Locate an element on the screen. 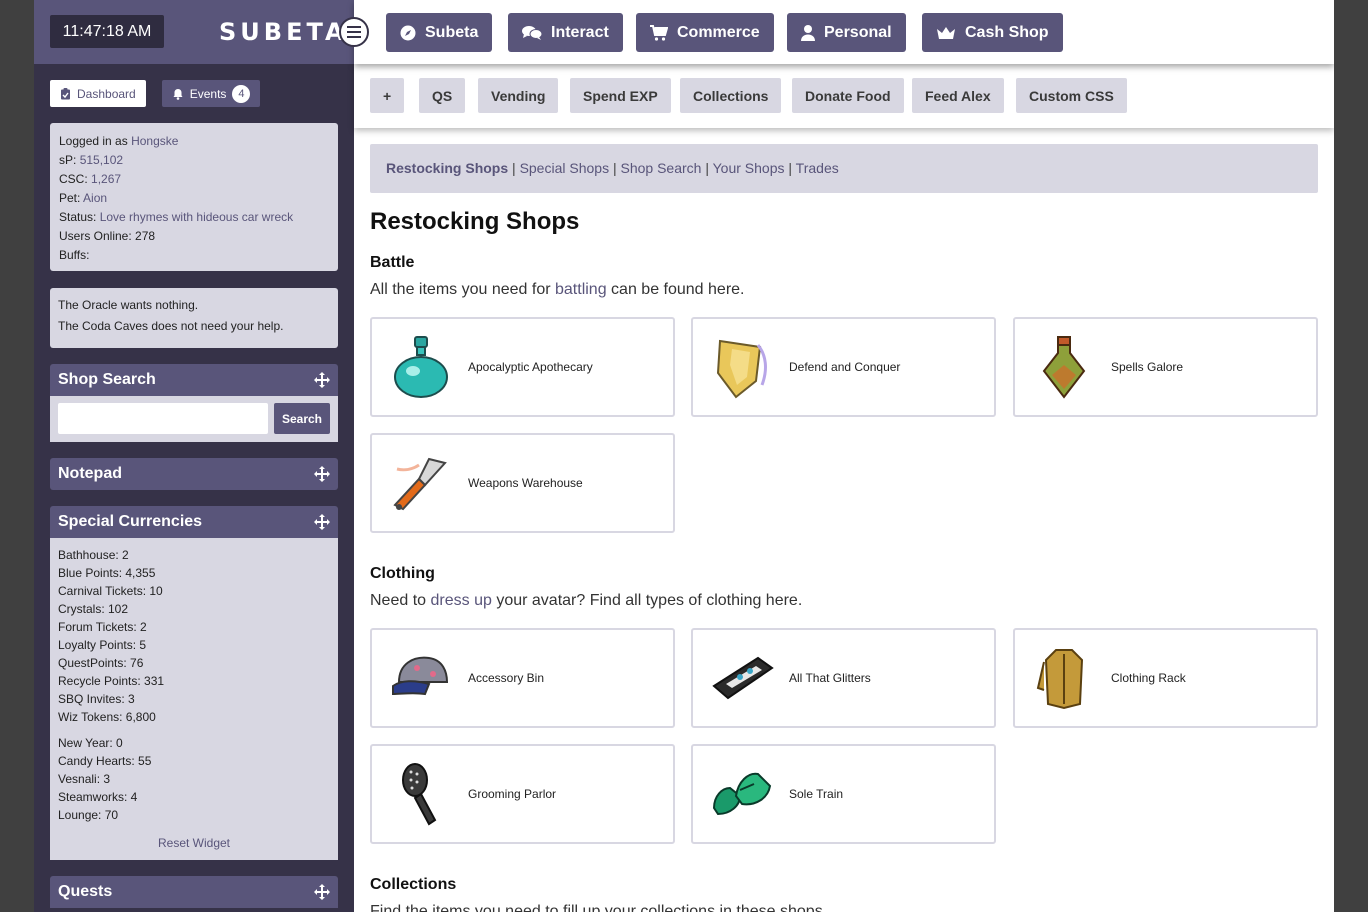 This screenshot has height=912, width=1368. sidebar-pills: Dashboard Events 4 is located at coordinates (155, 93).